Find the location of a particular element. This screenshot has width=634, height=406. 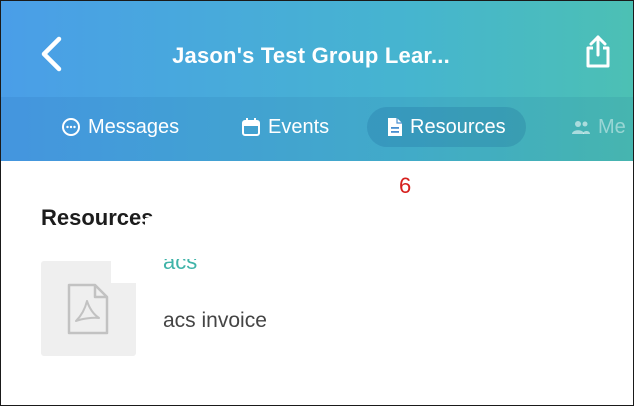

tab-messages: Messages is located at coordinates (120, 127).